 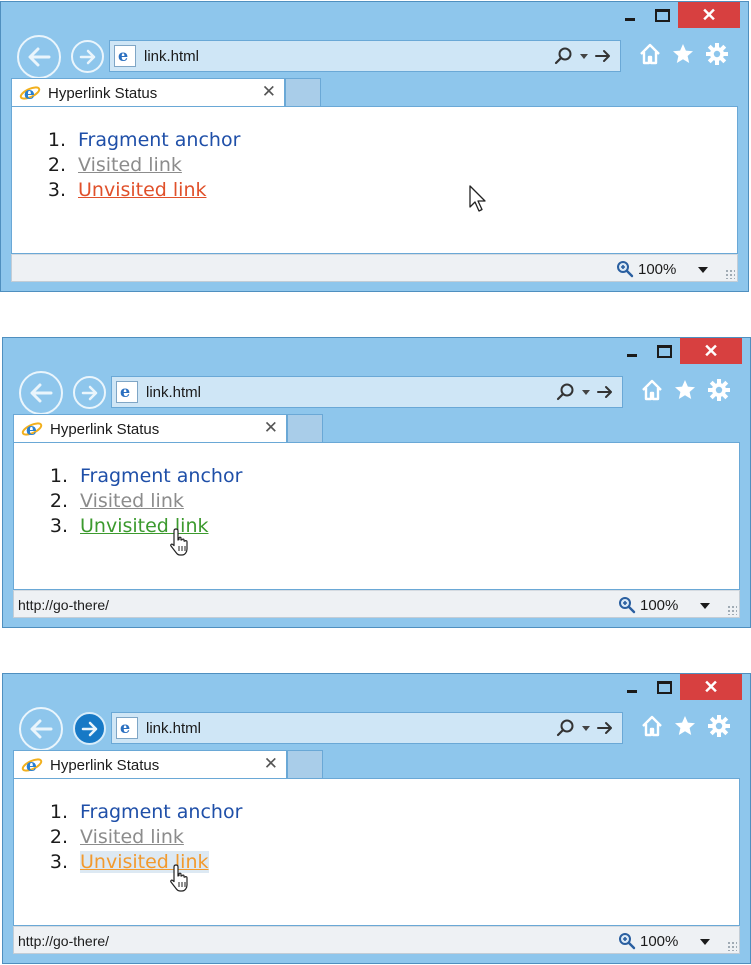 What do you see at coordinates (374, 268) in the screenshot?
I see `status-bar: 100%` at bounding box center [374, 268].